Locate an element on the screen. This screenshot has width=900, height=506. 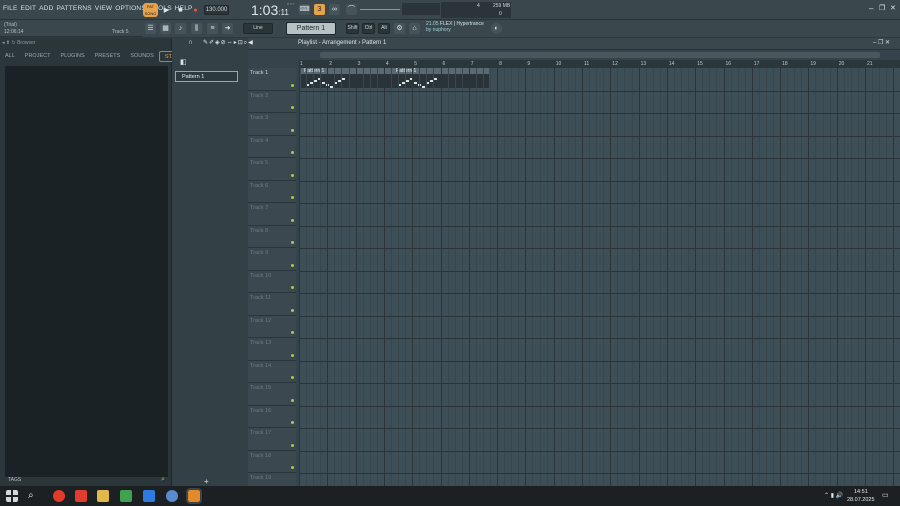
track-header: Track 18 is located at coordinates (272, 461).